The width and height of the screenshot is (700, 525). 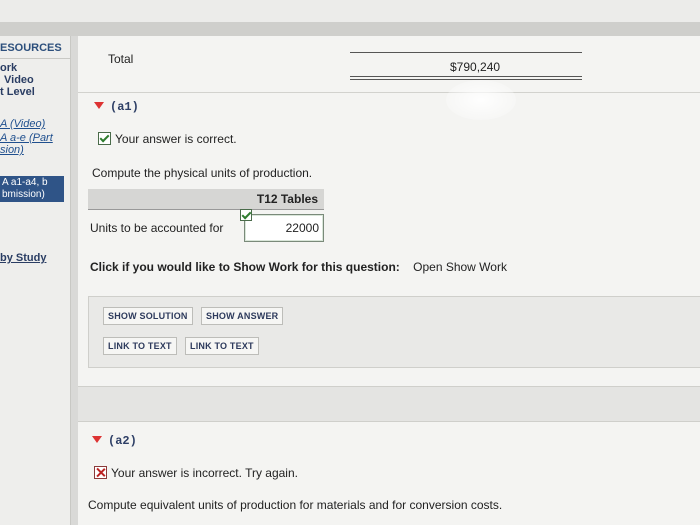 I want to click on tables-label: T12 Tables, so click(x=287, y=199).